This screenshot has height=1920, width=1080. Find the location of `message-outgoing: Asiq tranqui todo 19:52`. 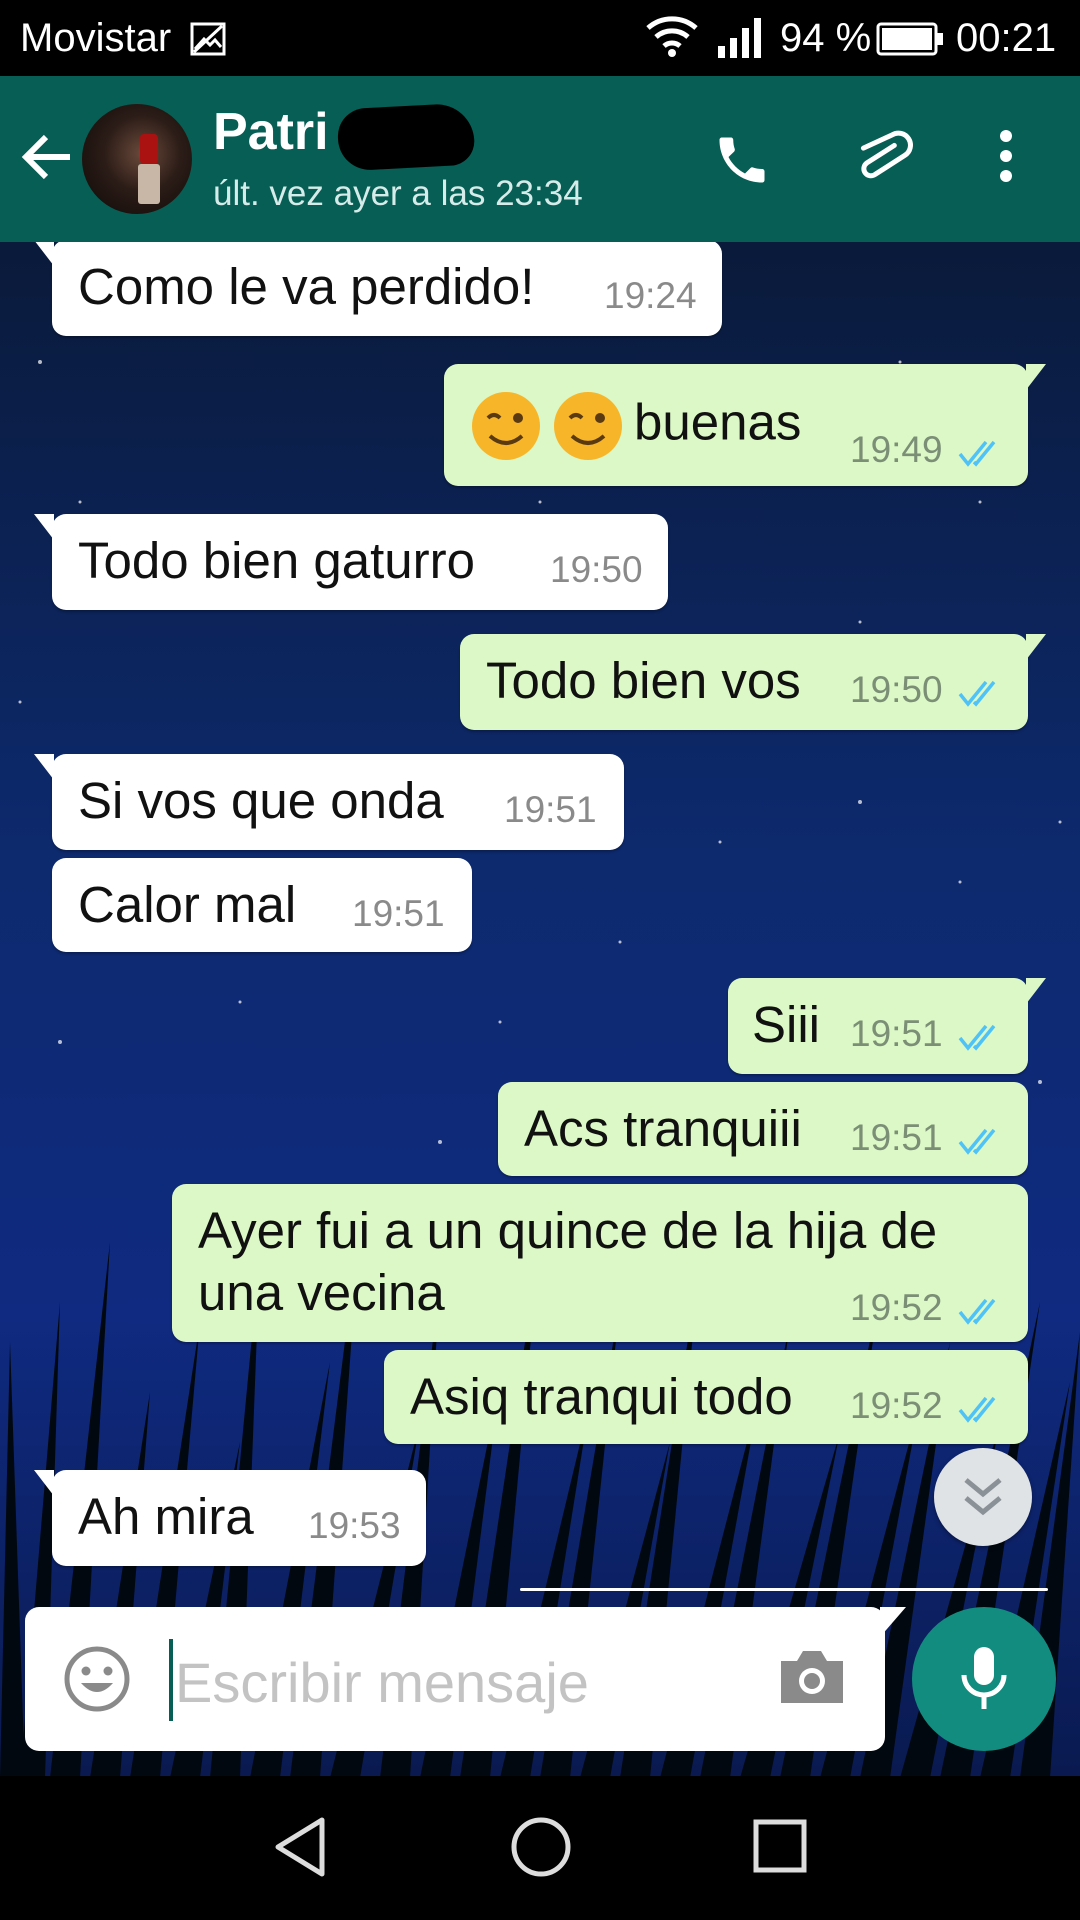

message-outgoing: Asiq tranqui todo 19:52 is located at coordinates (706, 1397).